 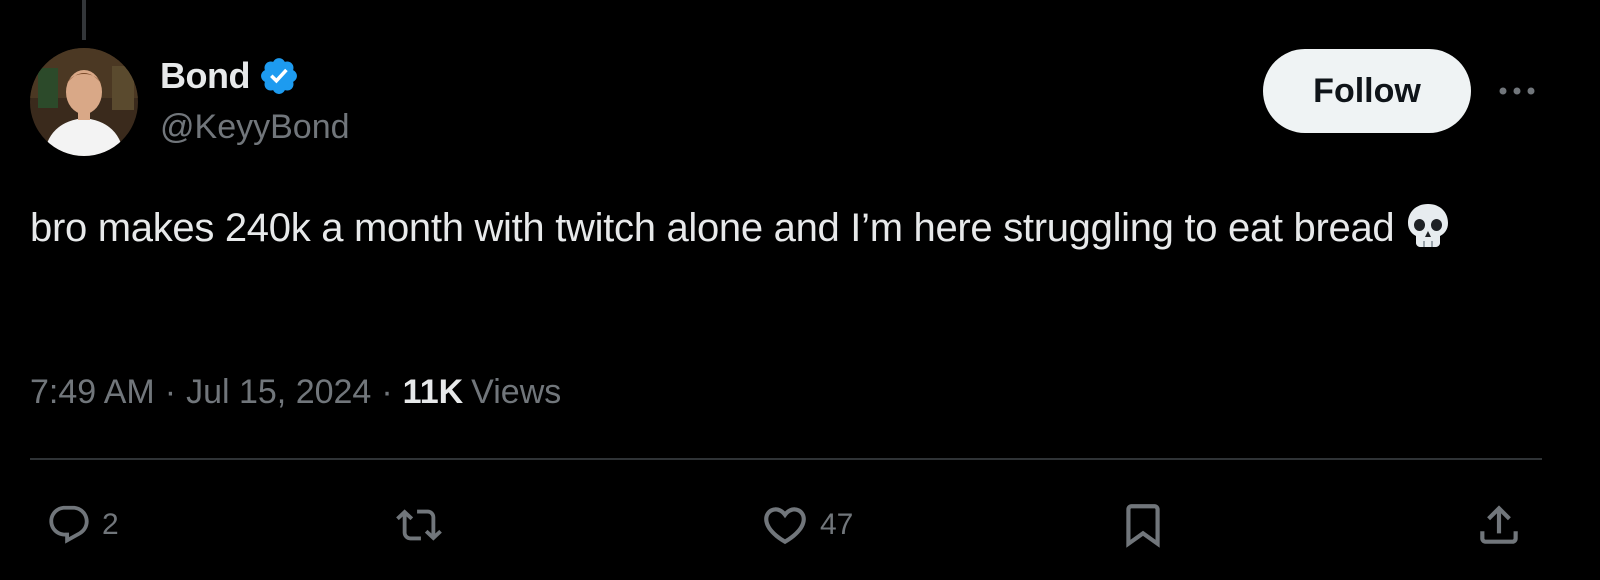 I want to click on reply-icon, so click(x=69, y=524).